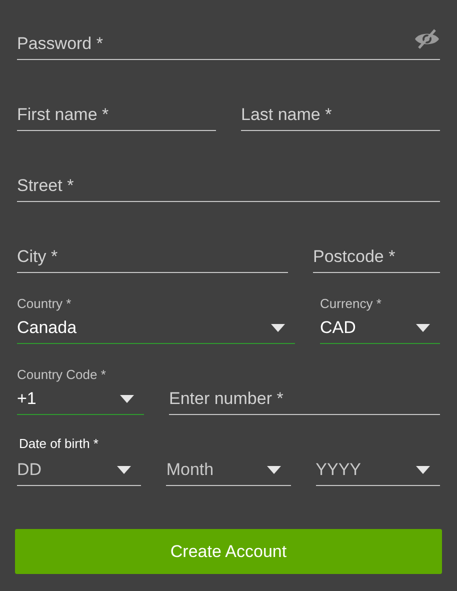  I want to click on text-field: Last name *, so click(340, 115).